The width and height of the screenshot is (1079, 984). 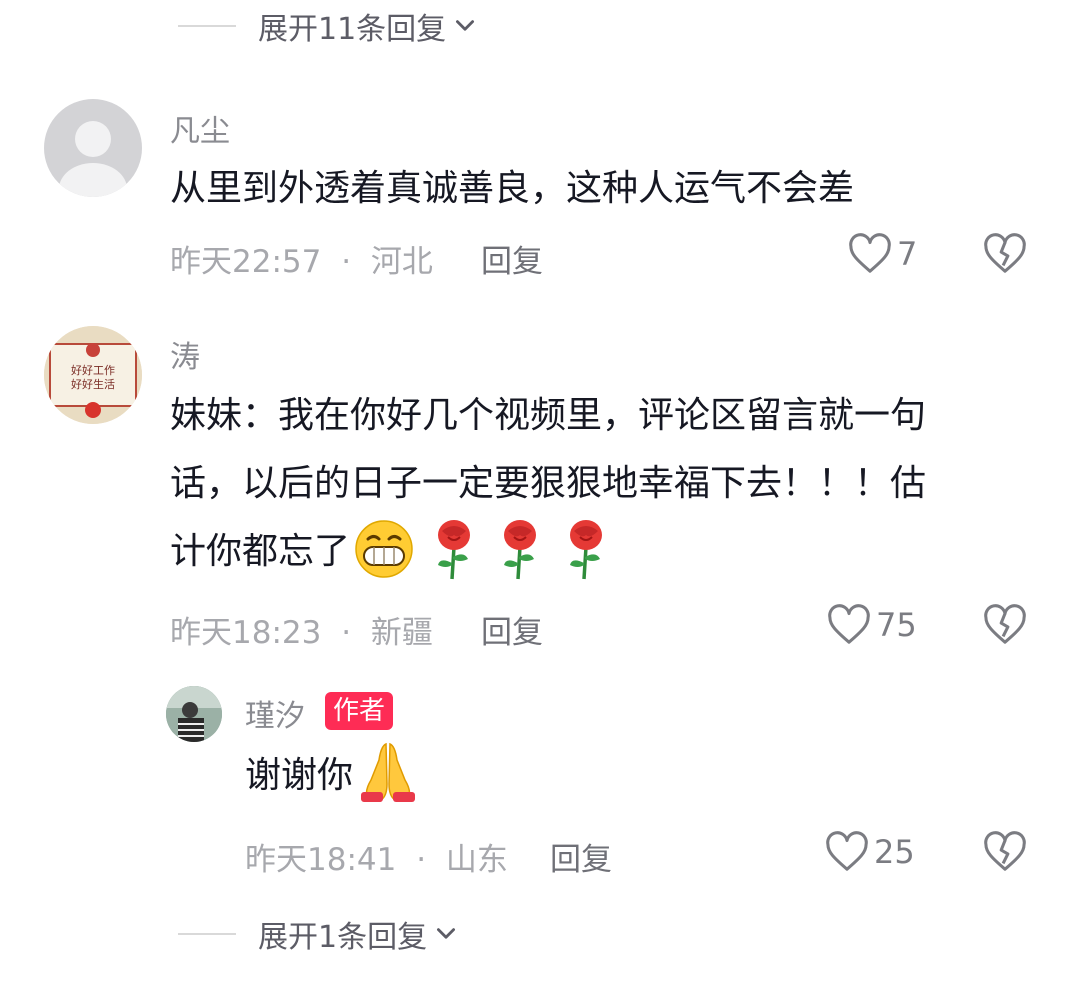 What do you see at coordinates (93, 159) in the screenshot?
I see `default-avatar-icon` at bounding box center [93, 159].